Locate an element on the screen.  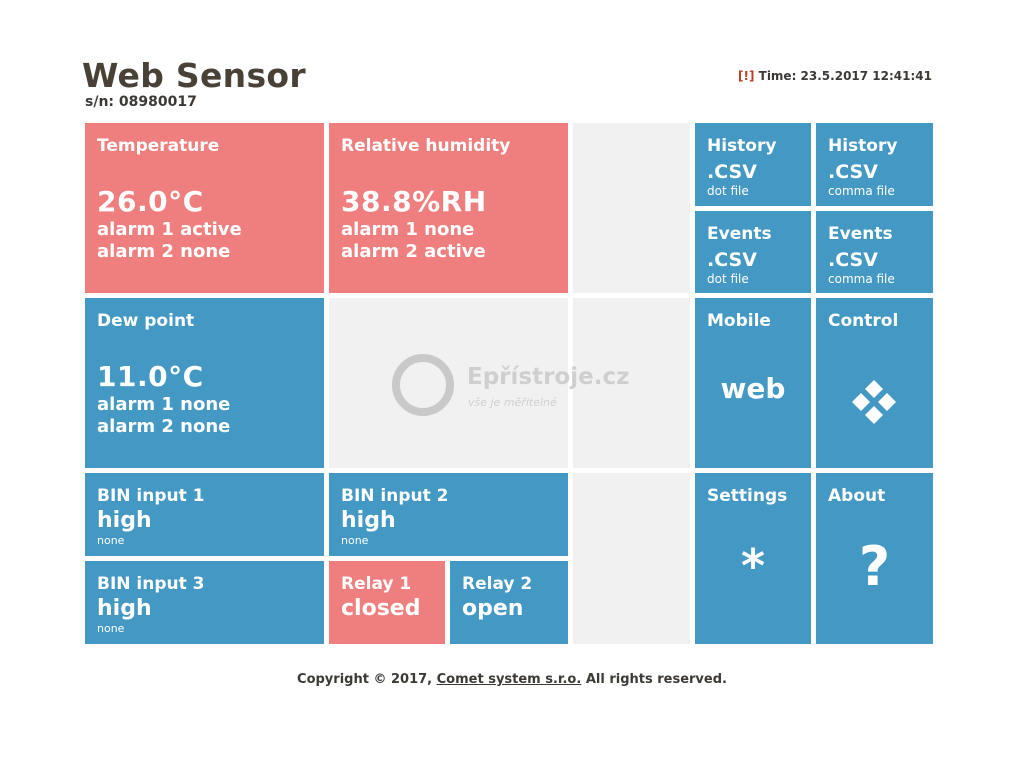
humidity-label: Relative humidity is located at coordinates (426, 146).